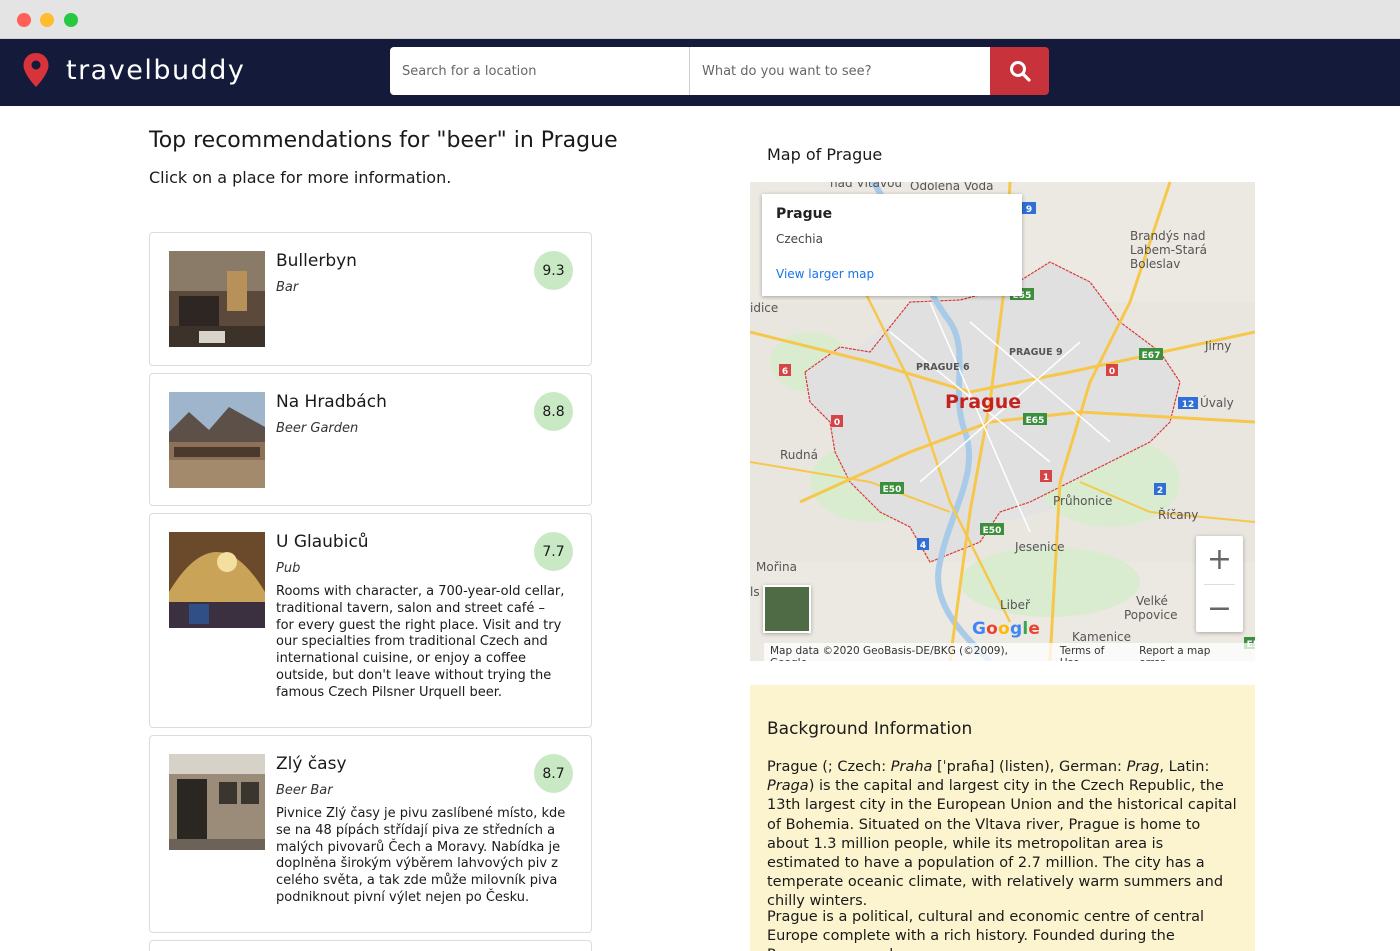  Describe the element at coordinates (825, 274) in the screenshot. I see `view-larger-map-link: View larger map` at that location.